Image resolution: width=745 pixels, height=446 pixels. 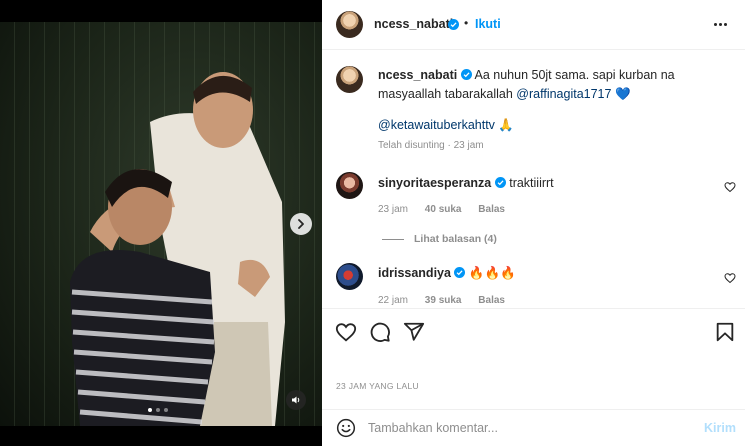 I want to click on caption-mention: @ketawaituberkahttv, so click(x=436, y=125).